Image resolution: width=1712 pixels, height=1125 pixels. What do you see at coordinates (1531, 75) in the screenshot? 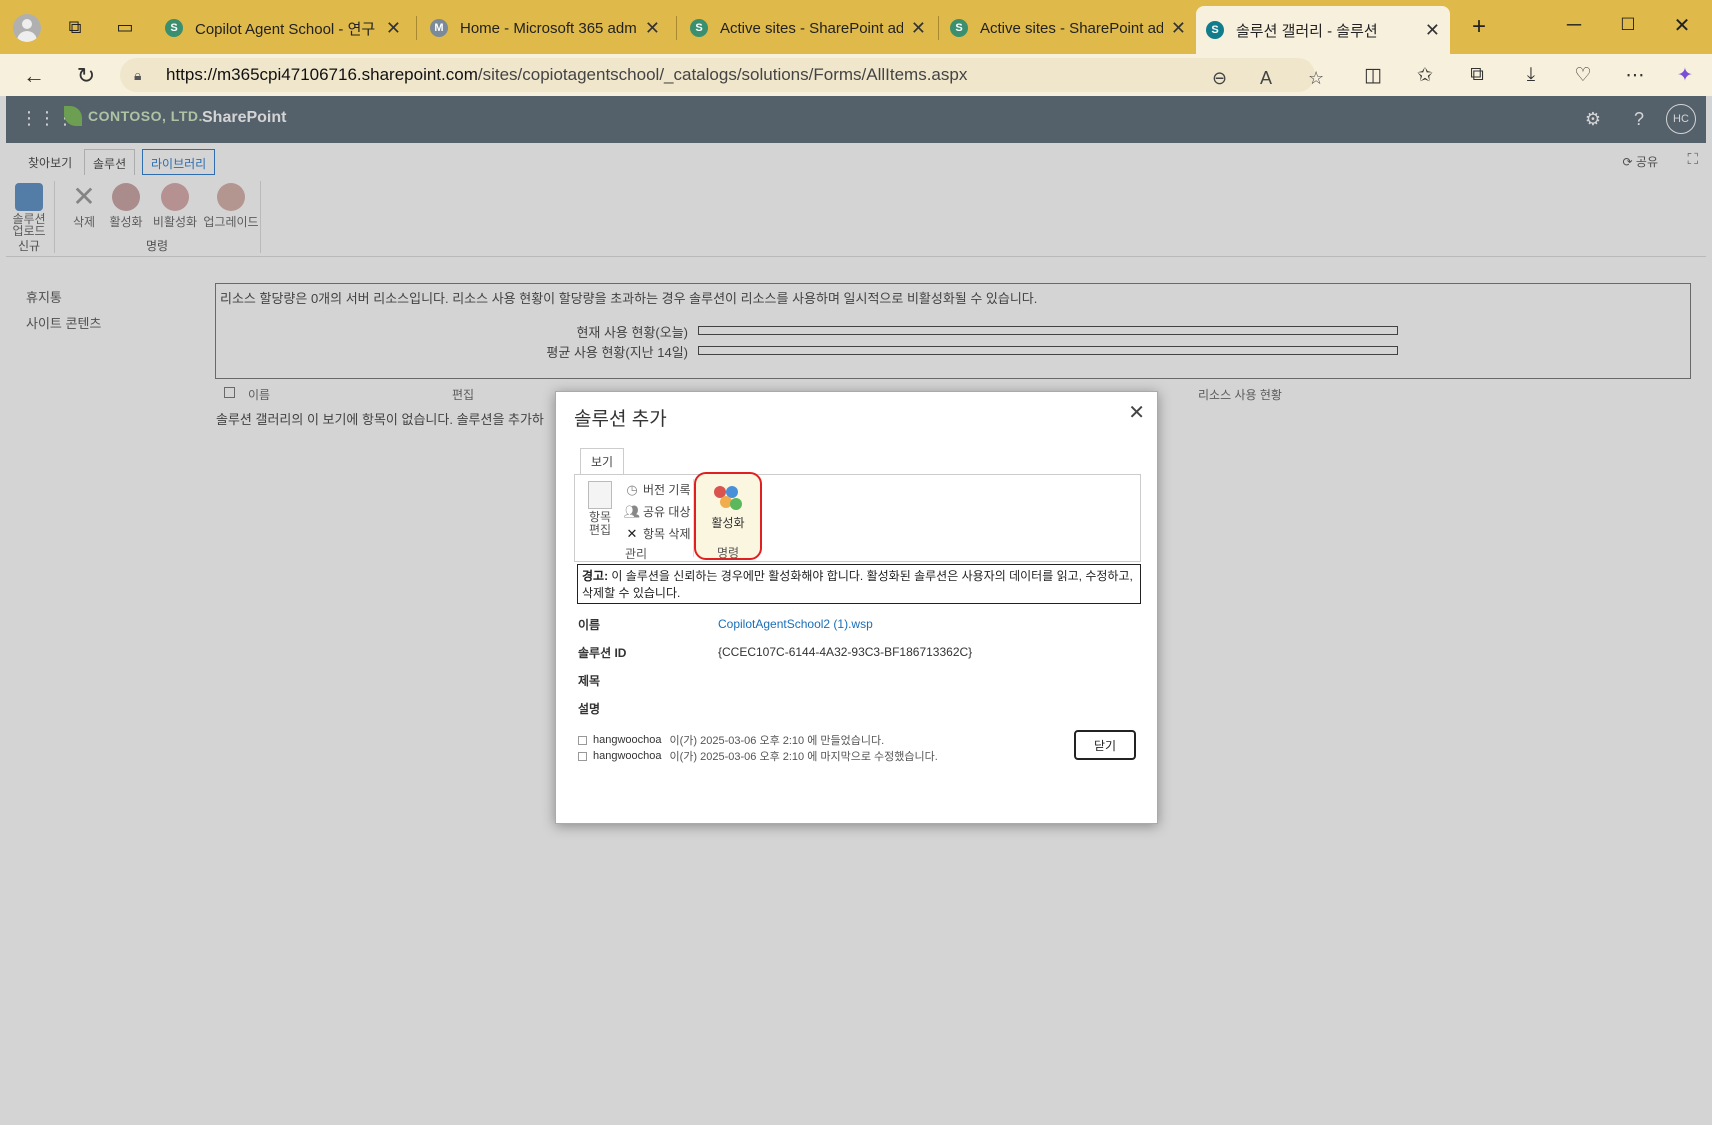
I see `downloads-icon: ⤓` at bounding box center [1531, 75].